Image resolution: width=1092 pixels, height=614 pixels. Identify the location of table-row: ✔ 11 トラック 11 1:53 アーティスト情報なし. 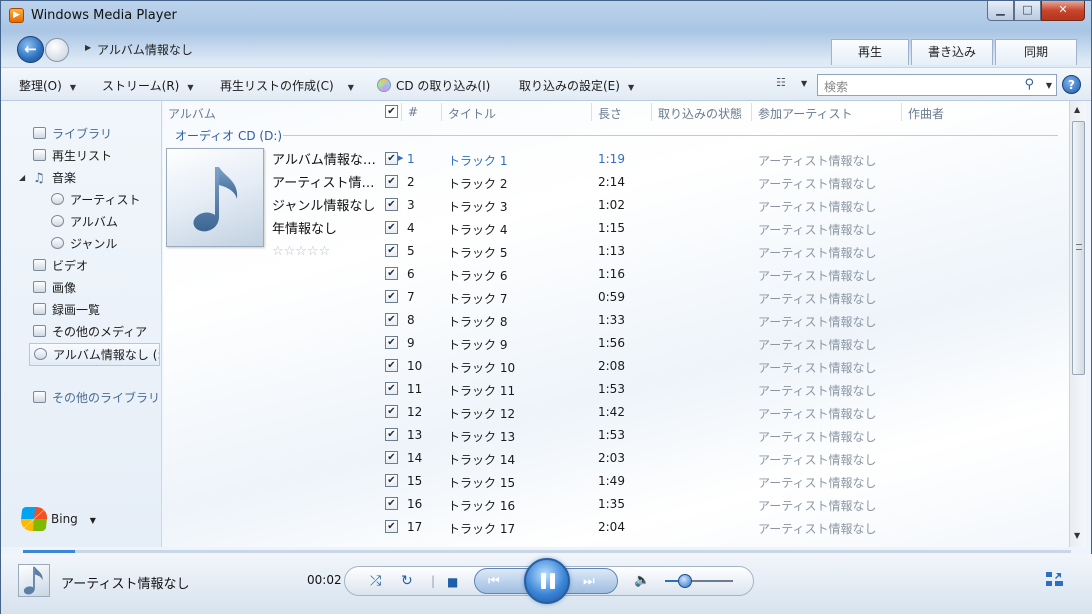
(616, 388).